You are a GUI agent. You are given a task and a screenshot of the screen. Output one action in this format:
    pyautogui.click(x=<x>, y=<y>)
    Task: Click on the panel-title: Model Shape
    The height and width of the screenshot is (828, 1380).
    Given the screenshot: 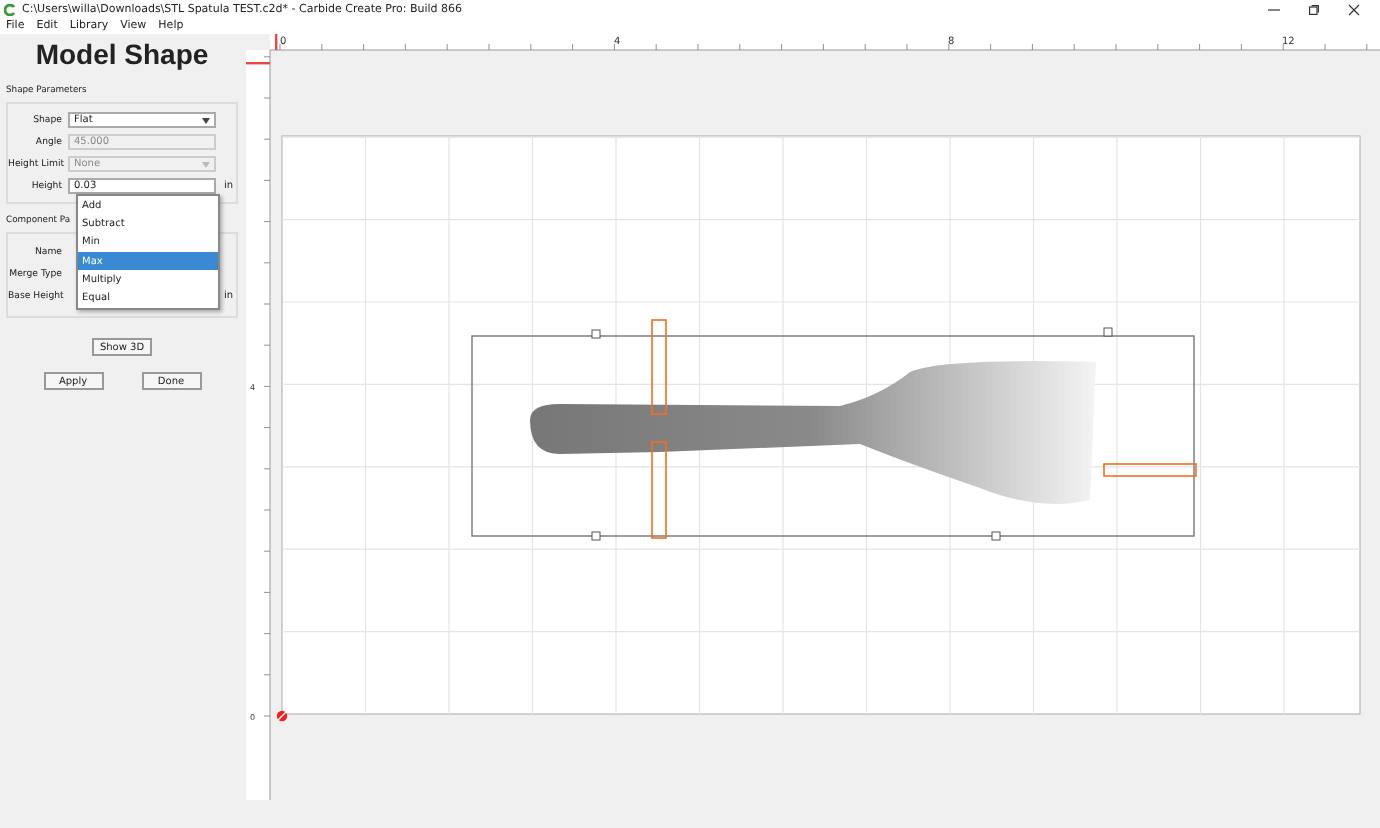 What is the action you would take?
    pyautogui.click(x=122, y=55)
    